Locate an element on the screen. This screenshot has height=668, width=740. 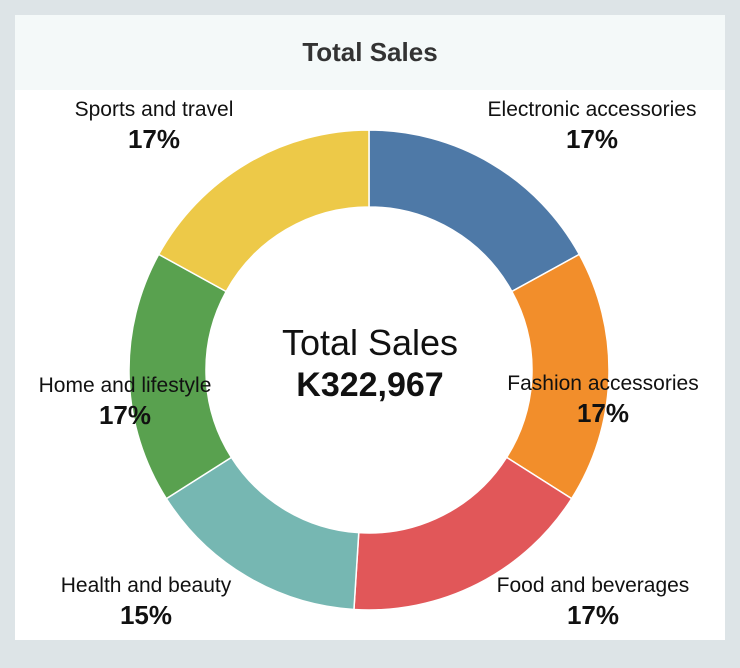
slice-name: Food and beverages is located at coordinates (593, 585).